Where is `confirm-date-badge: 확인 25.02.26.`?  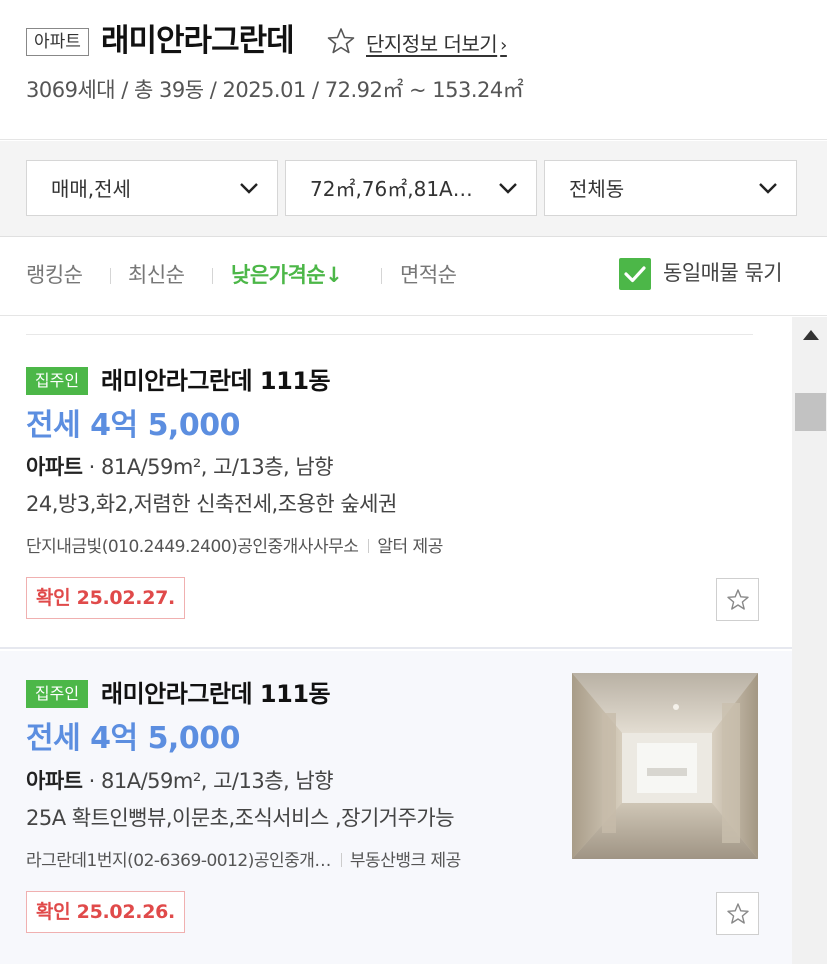
confirm-date-badge: 확인 25.02.26. is located at coordinates (105, 912).